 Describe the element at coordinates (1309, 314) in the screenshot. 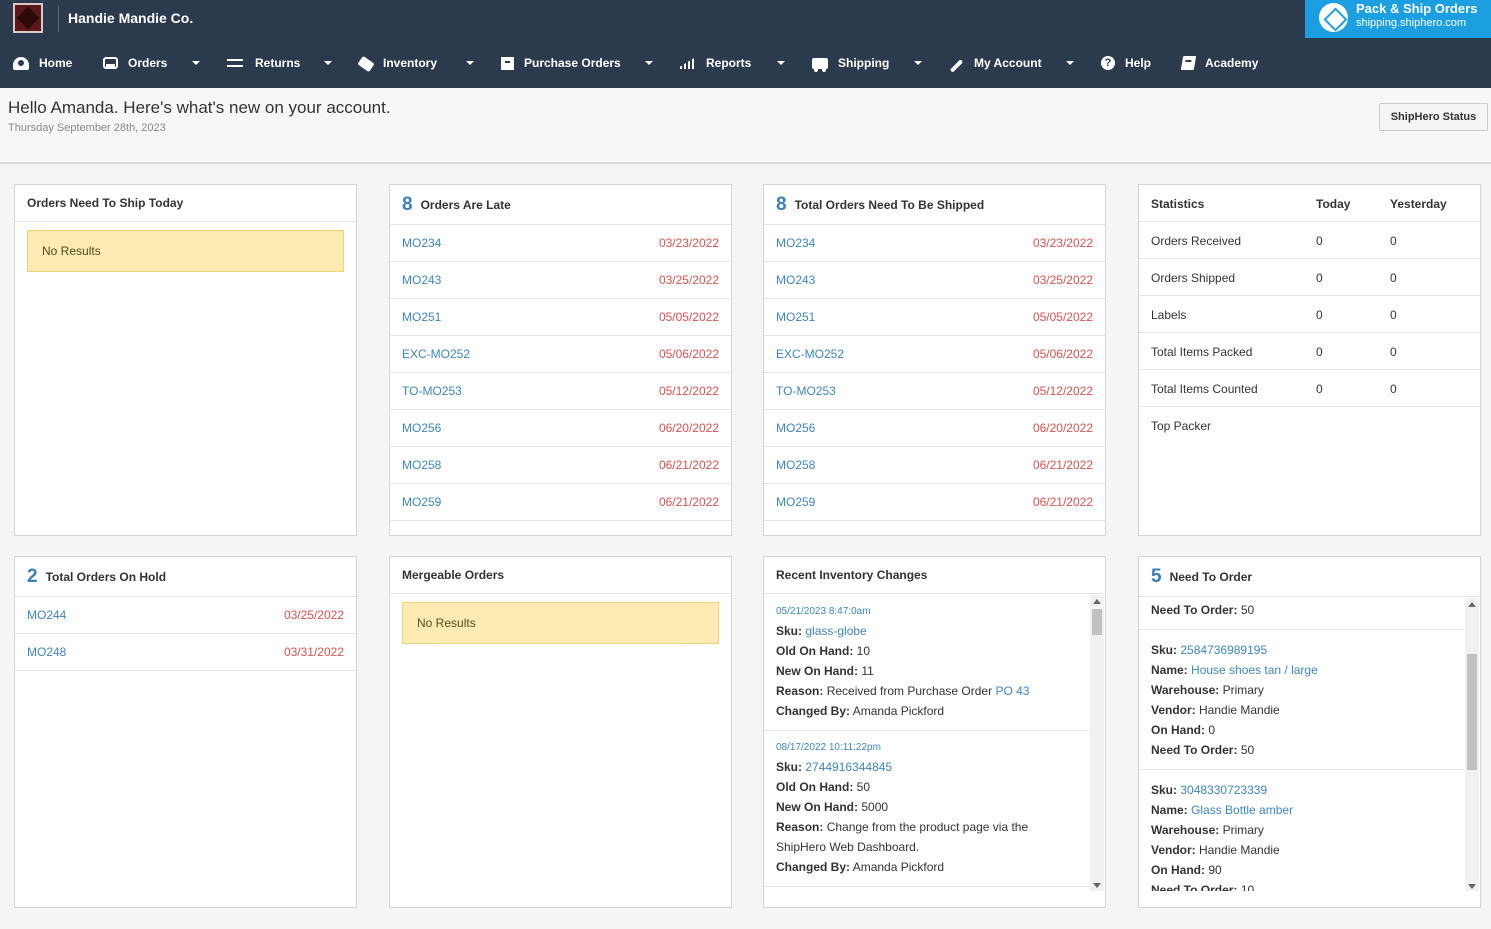

I see `table-row: Labels 0 0` at that location.